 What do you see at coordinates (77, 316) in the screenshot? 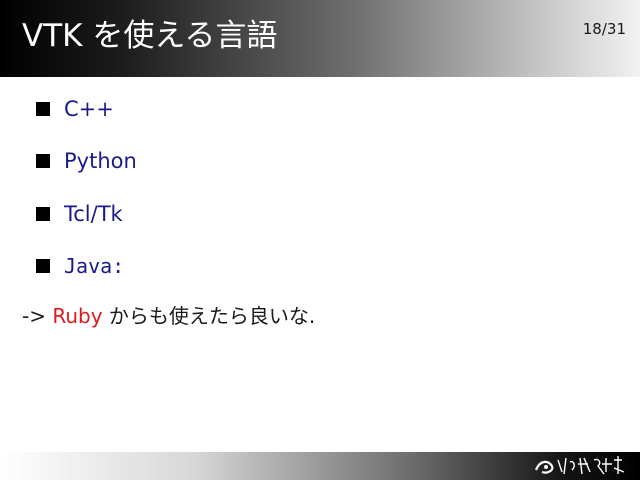
I see `ruby-highlight: Ruby` at bounding box center [77, 316].